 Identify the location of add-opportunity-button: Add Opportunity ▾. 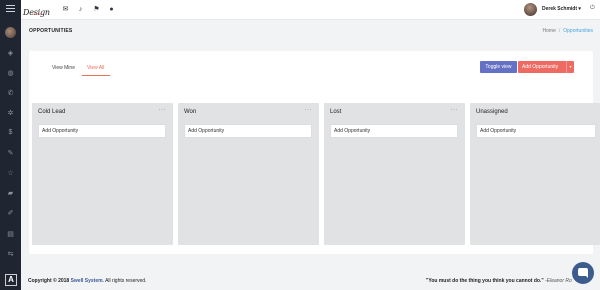
(546, 67).